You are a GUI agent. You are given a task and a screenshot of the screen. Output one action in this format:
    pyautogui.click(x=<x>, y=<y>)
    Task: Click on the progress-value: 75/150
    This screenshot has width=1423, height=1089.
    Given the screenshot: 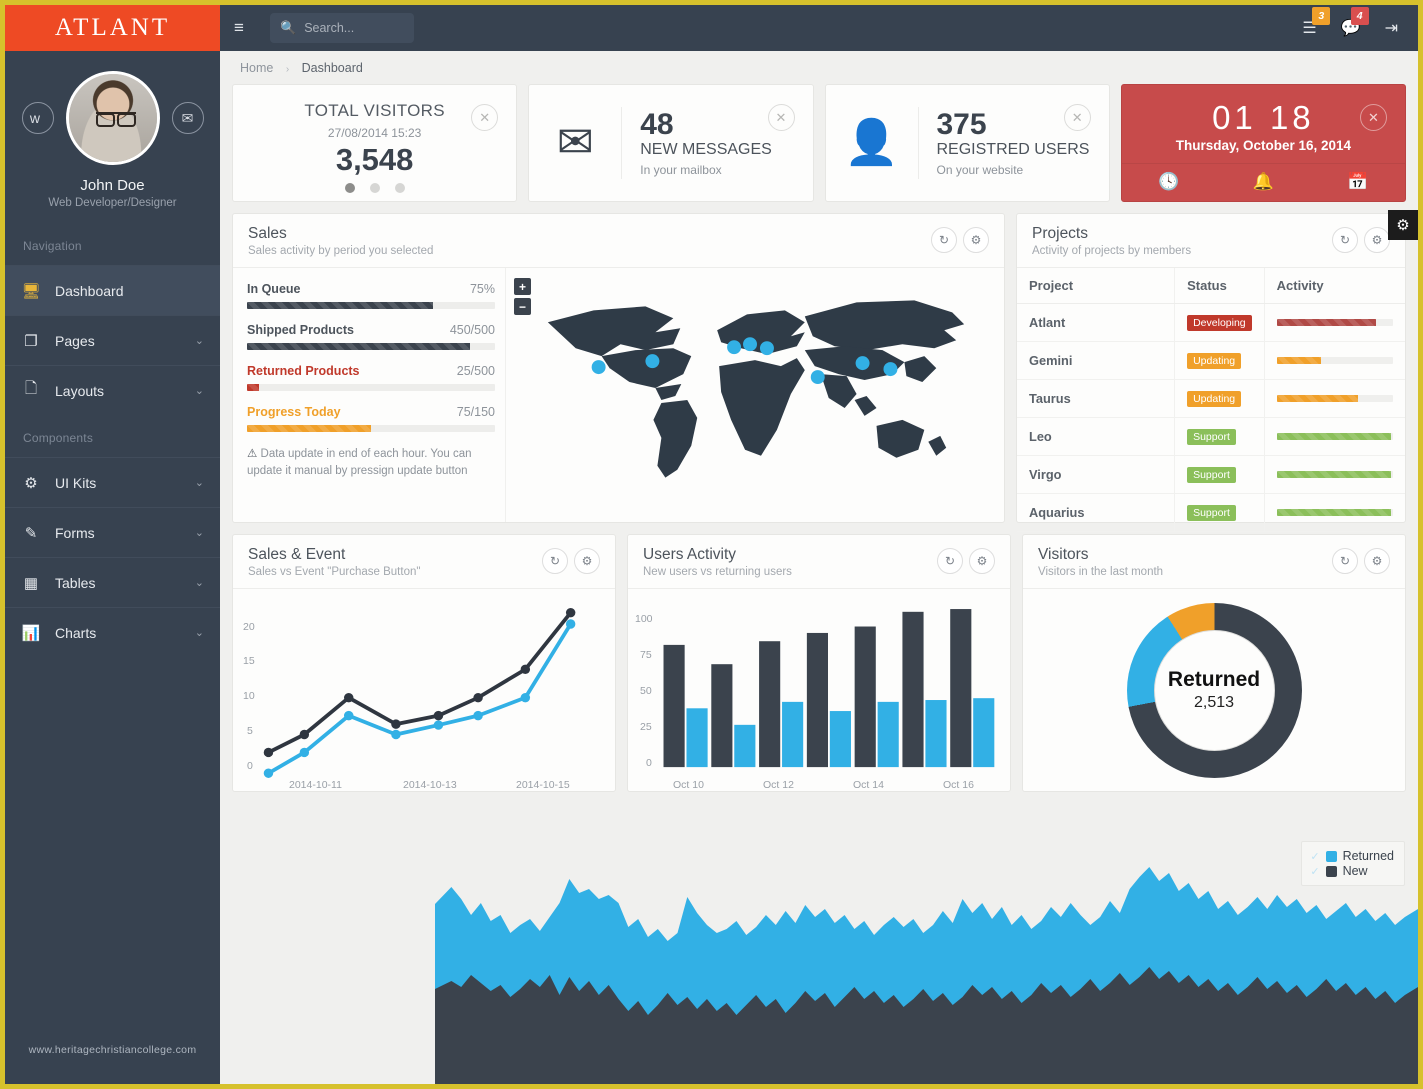 What is the action you would take?
    pyautogui.click(x=475, y=412)
    